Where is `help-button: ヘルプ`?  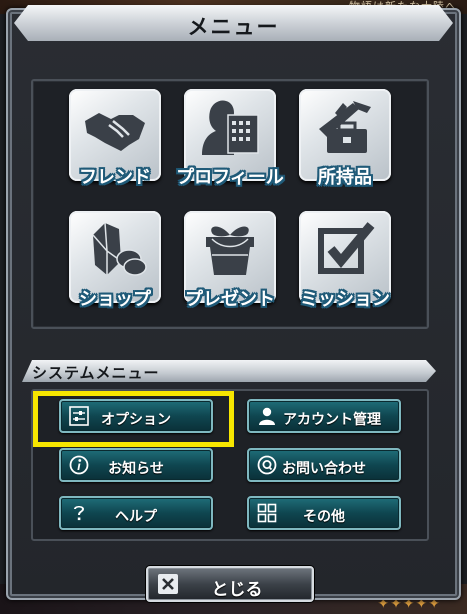 help-button: ヘルプ is located at coordinates (136, 513).